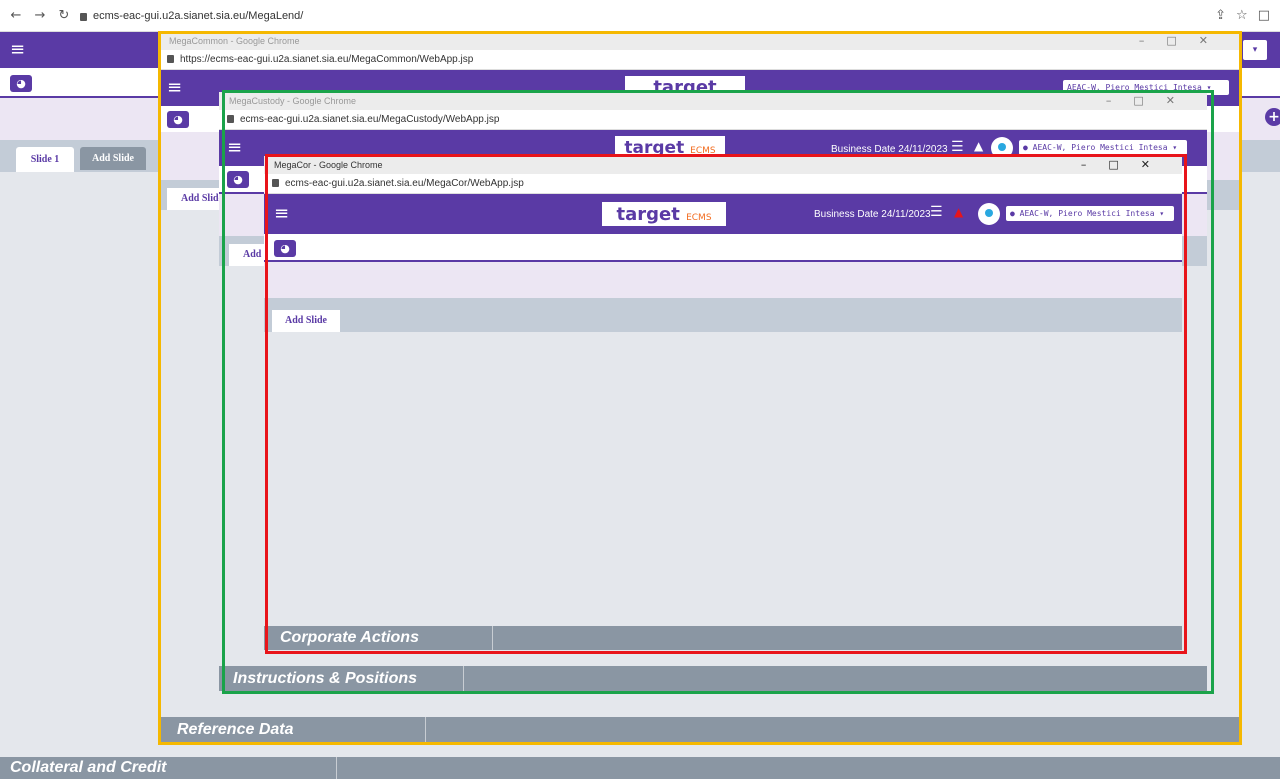  Describe the element at coordinates (40, 15) in the screenshot. I see `forward-arrow-icon: →` at that location.